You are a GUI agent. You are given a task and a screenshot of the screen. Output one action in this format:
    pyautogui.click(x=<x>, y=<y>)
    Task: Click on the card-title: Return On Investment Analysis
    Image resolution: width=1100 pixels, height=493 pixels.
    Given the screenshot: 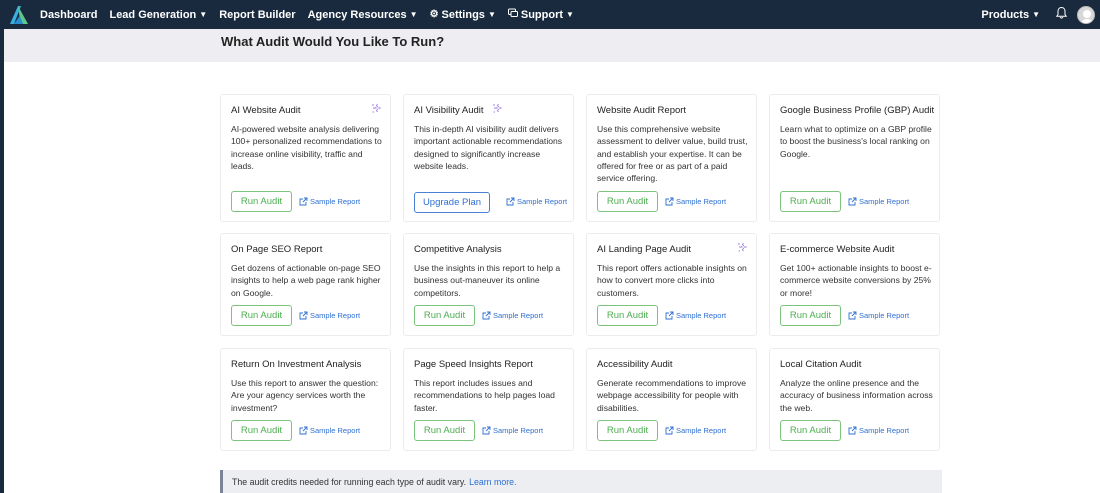 What is the action you would take?
    pyautogui.click(x=296, y=364)
    